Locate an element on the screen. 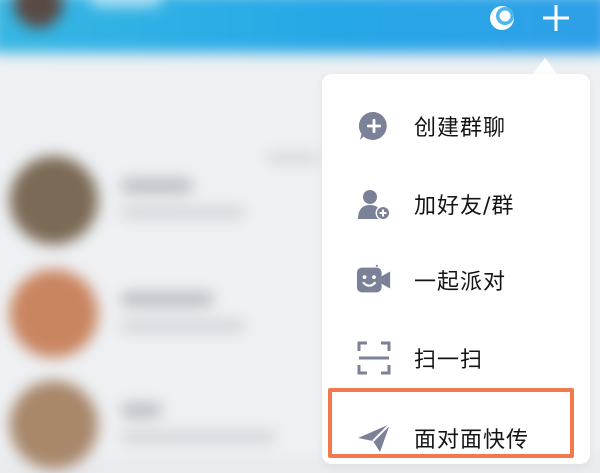  scan-icon is located at coordinates (374, 358).